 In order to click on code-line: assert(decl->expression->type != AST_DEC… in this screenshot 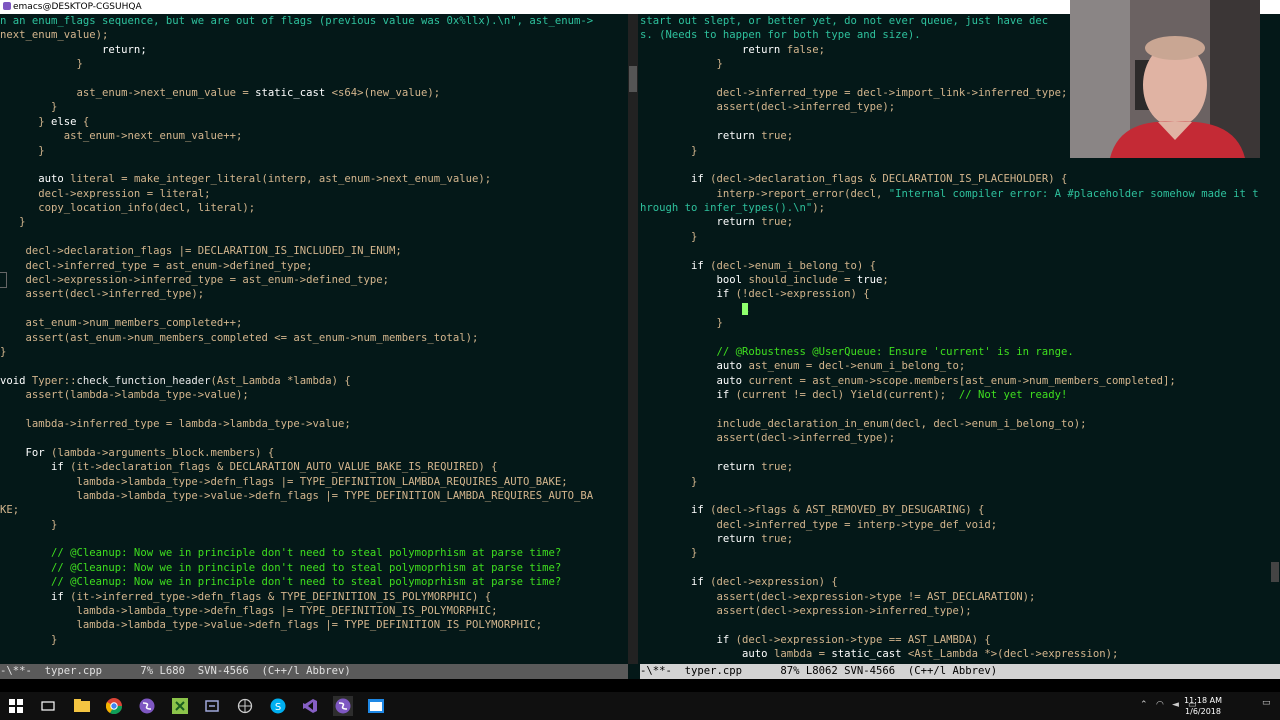, I will do `click(955, 597)`.